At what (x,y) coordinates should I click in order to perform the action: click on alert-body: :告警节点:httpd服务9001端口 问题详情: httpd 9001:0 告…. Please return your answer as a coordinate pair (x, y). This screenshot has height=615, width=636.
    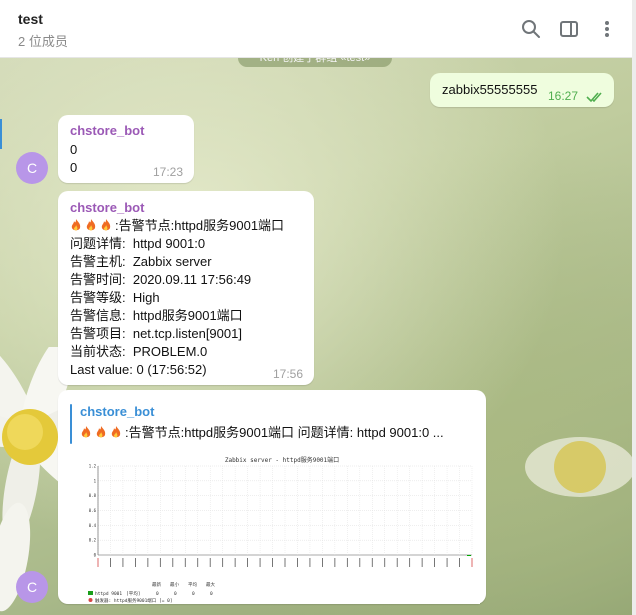
    Looking at the image, I should click on (177, 298).